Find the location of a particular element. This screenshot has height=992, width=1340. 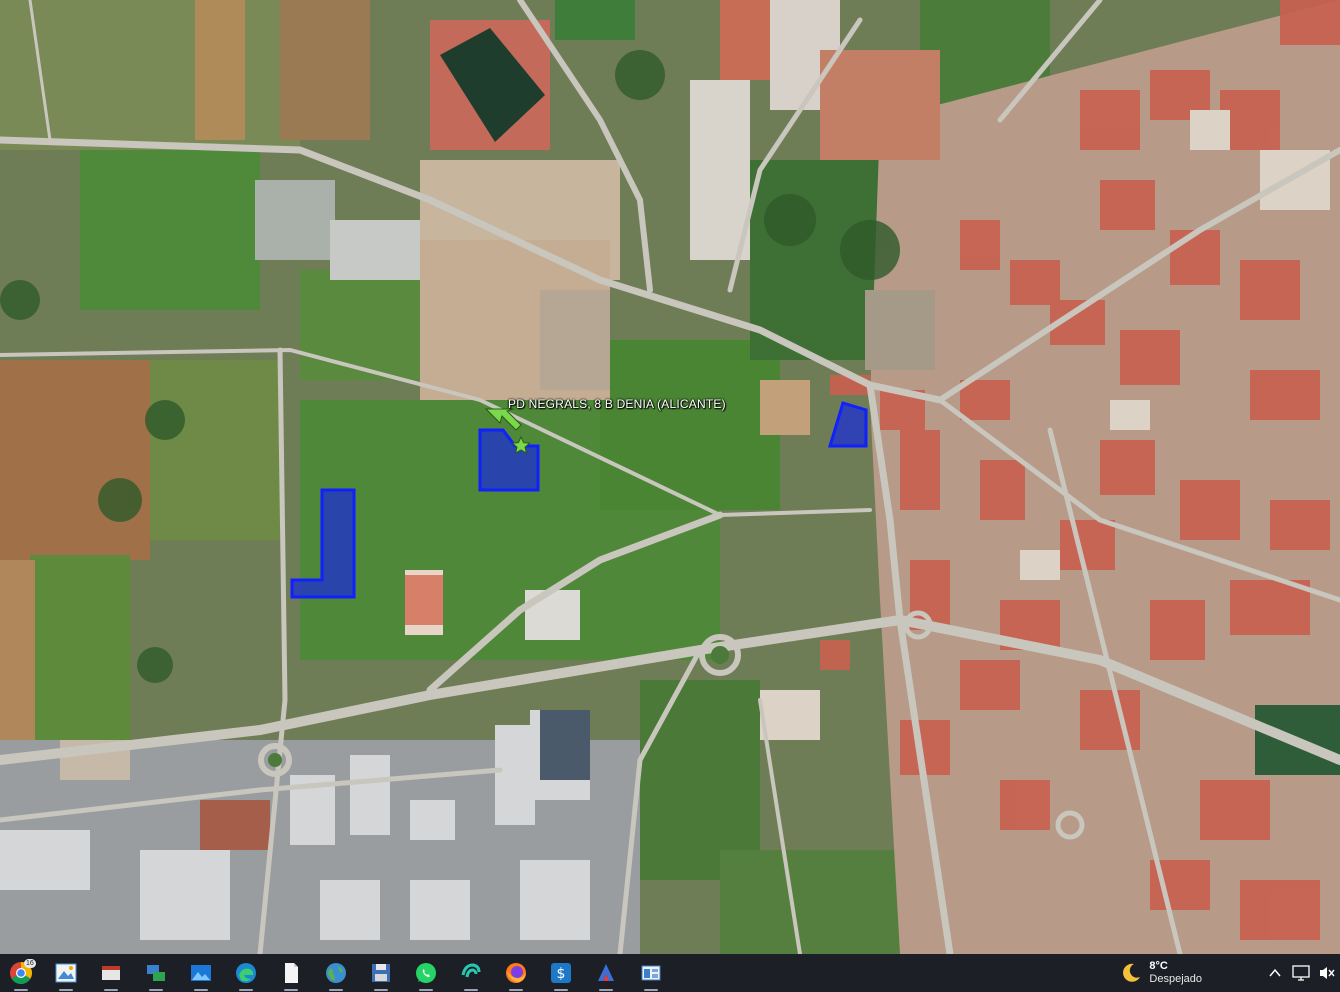

system-tray: 8°C Despejado is located at coordinates (1229, 973).